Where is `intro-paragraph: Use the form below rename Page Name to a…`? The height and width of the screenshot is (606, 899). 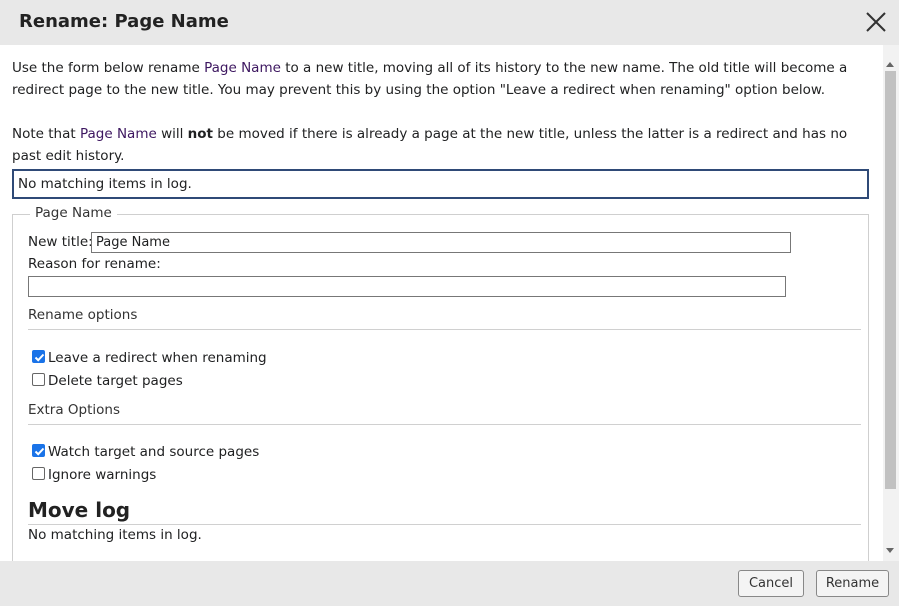 intro-paragraph: Use the form below rename Page Name to a… is located at coordinates (442, 79).